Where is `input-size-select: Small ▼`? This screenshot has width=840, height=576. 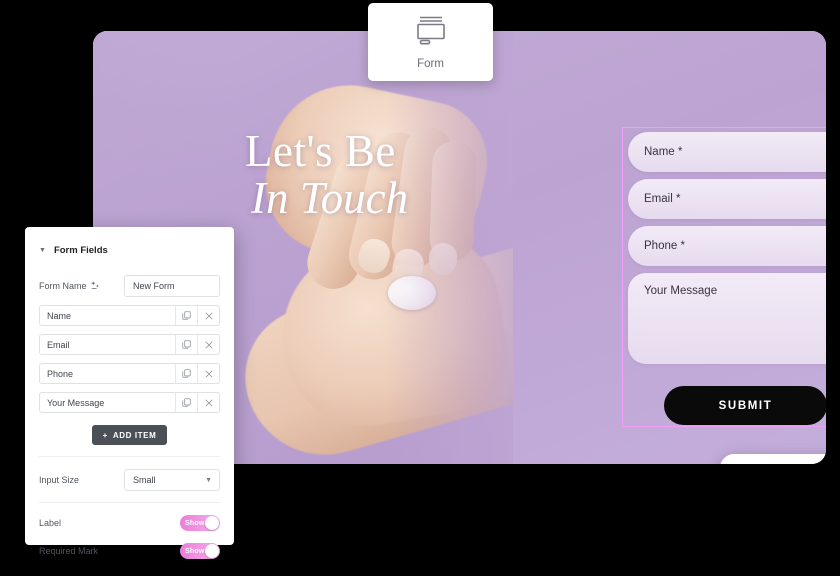 input-size-select: Small ▼ is located at coordinates (172, 480).